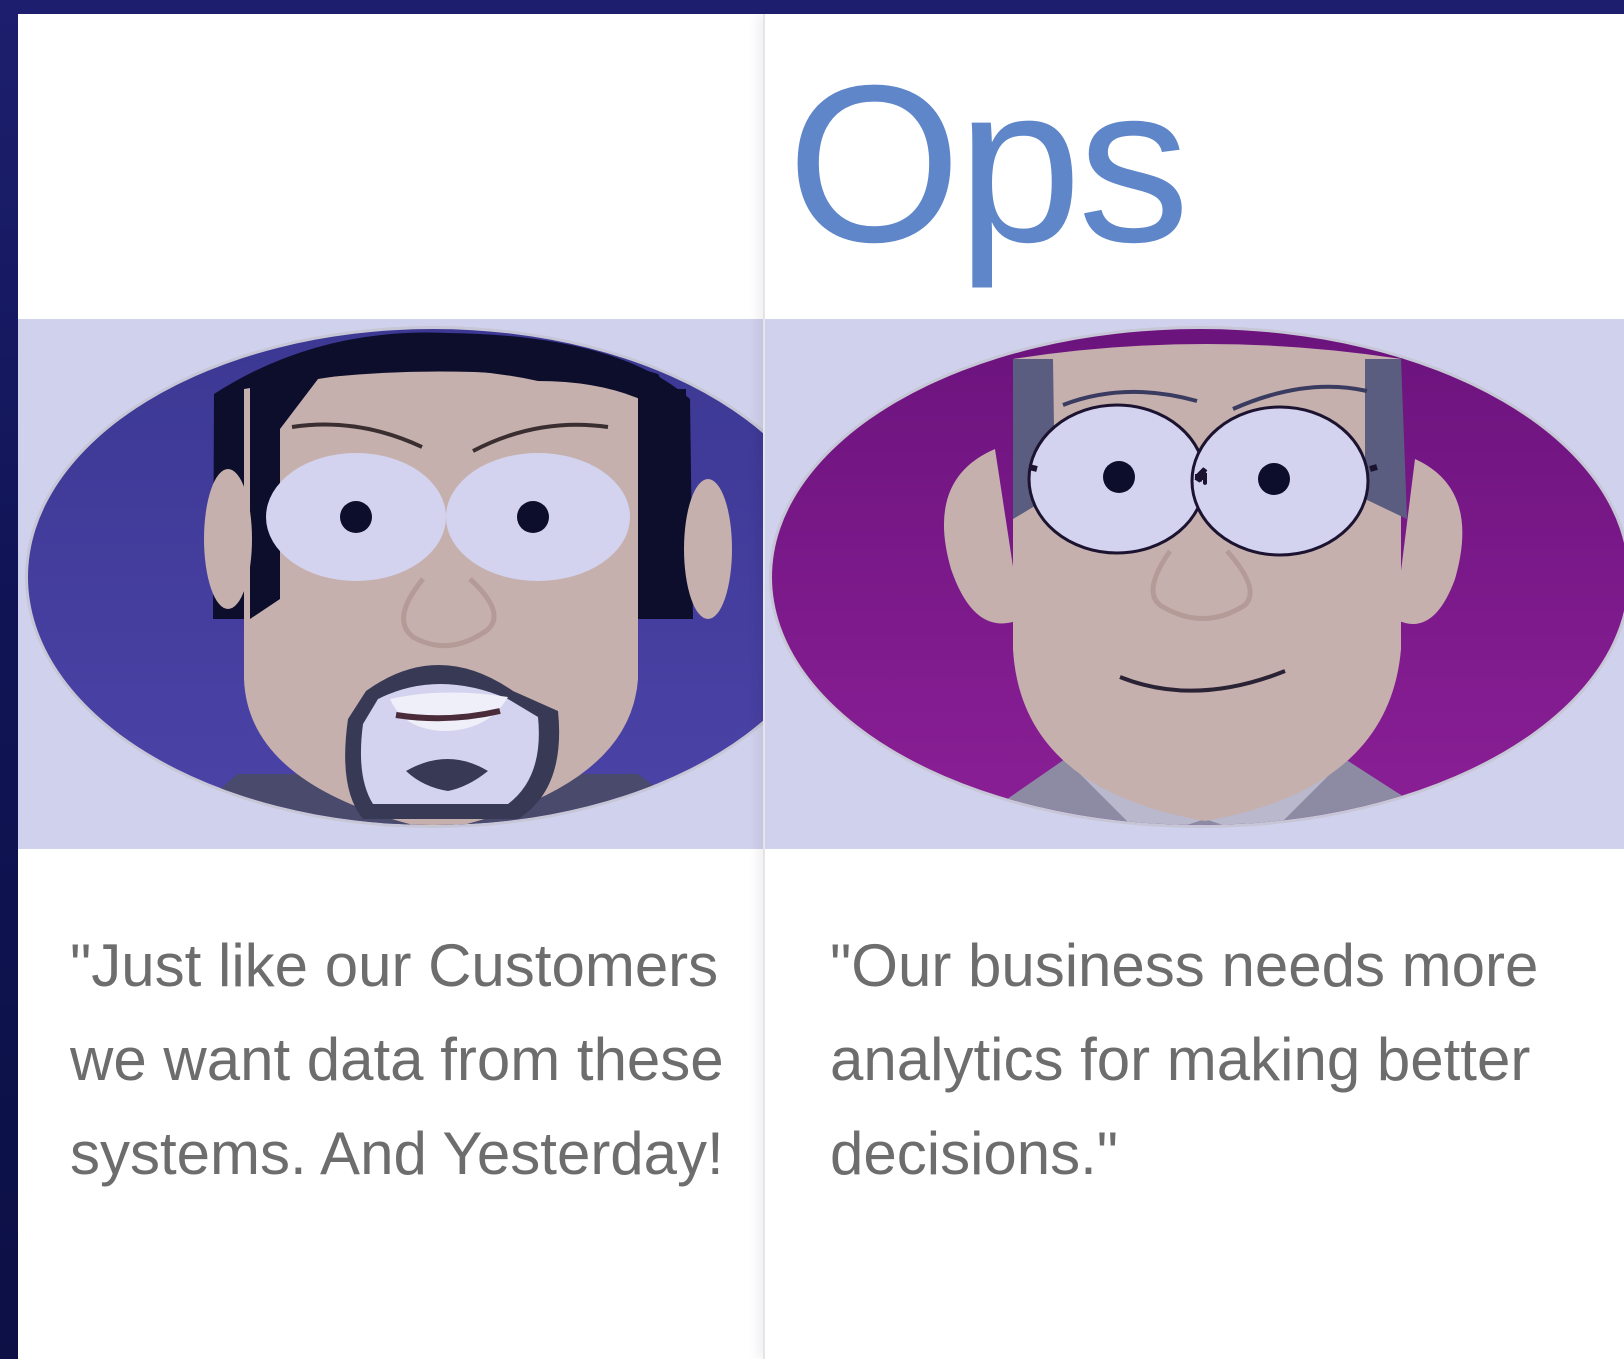 This screenshot has width=1624, height=1359. What do you see at coordinates (1184, 965) in the screenshot?
I see `quote-line: "Our business needs more` at bounding box center [1184, 965].